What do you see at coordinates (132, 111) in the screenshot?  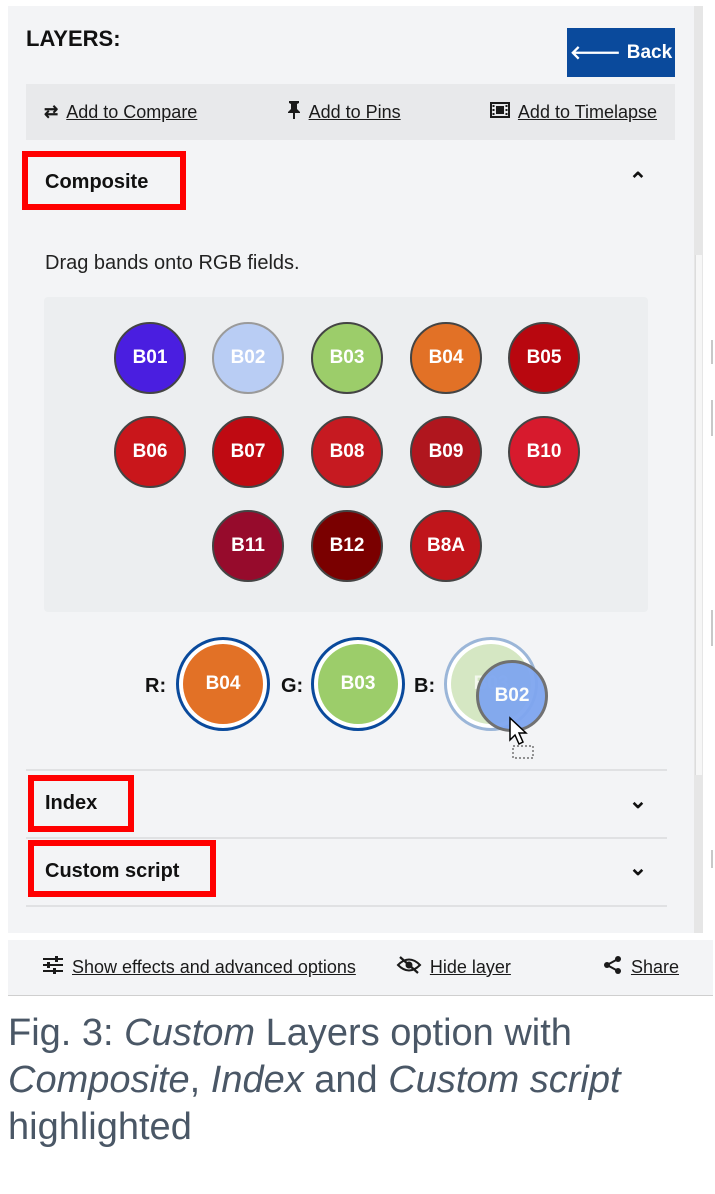 I see `add-to-compare-label: Add to Compare` at bounding box center [132, 111].